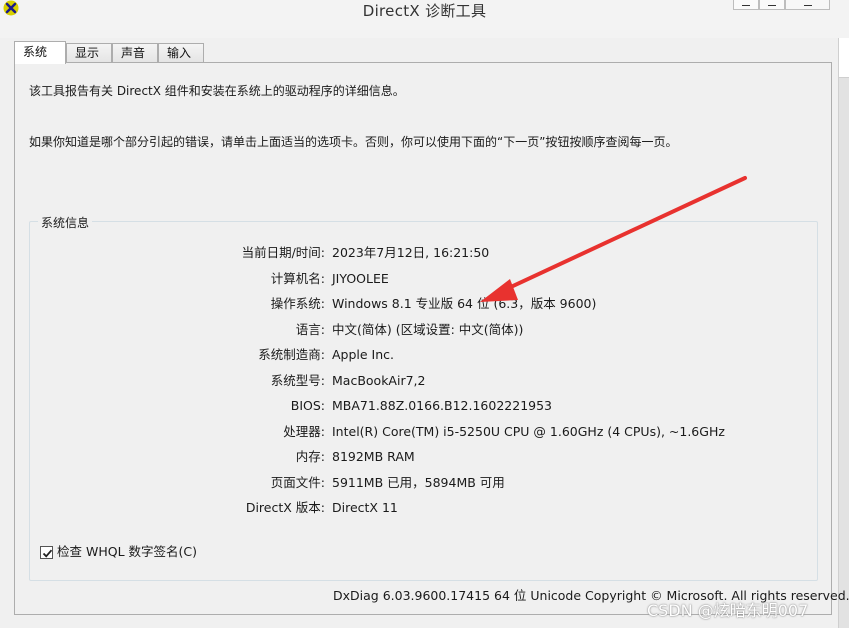 The height and width of the screenshot is (628, 849). What do you see at coordinates (181, 53) in the screenshot?
I see `tab-input: 输入` at bounding box center [181, 53].